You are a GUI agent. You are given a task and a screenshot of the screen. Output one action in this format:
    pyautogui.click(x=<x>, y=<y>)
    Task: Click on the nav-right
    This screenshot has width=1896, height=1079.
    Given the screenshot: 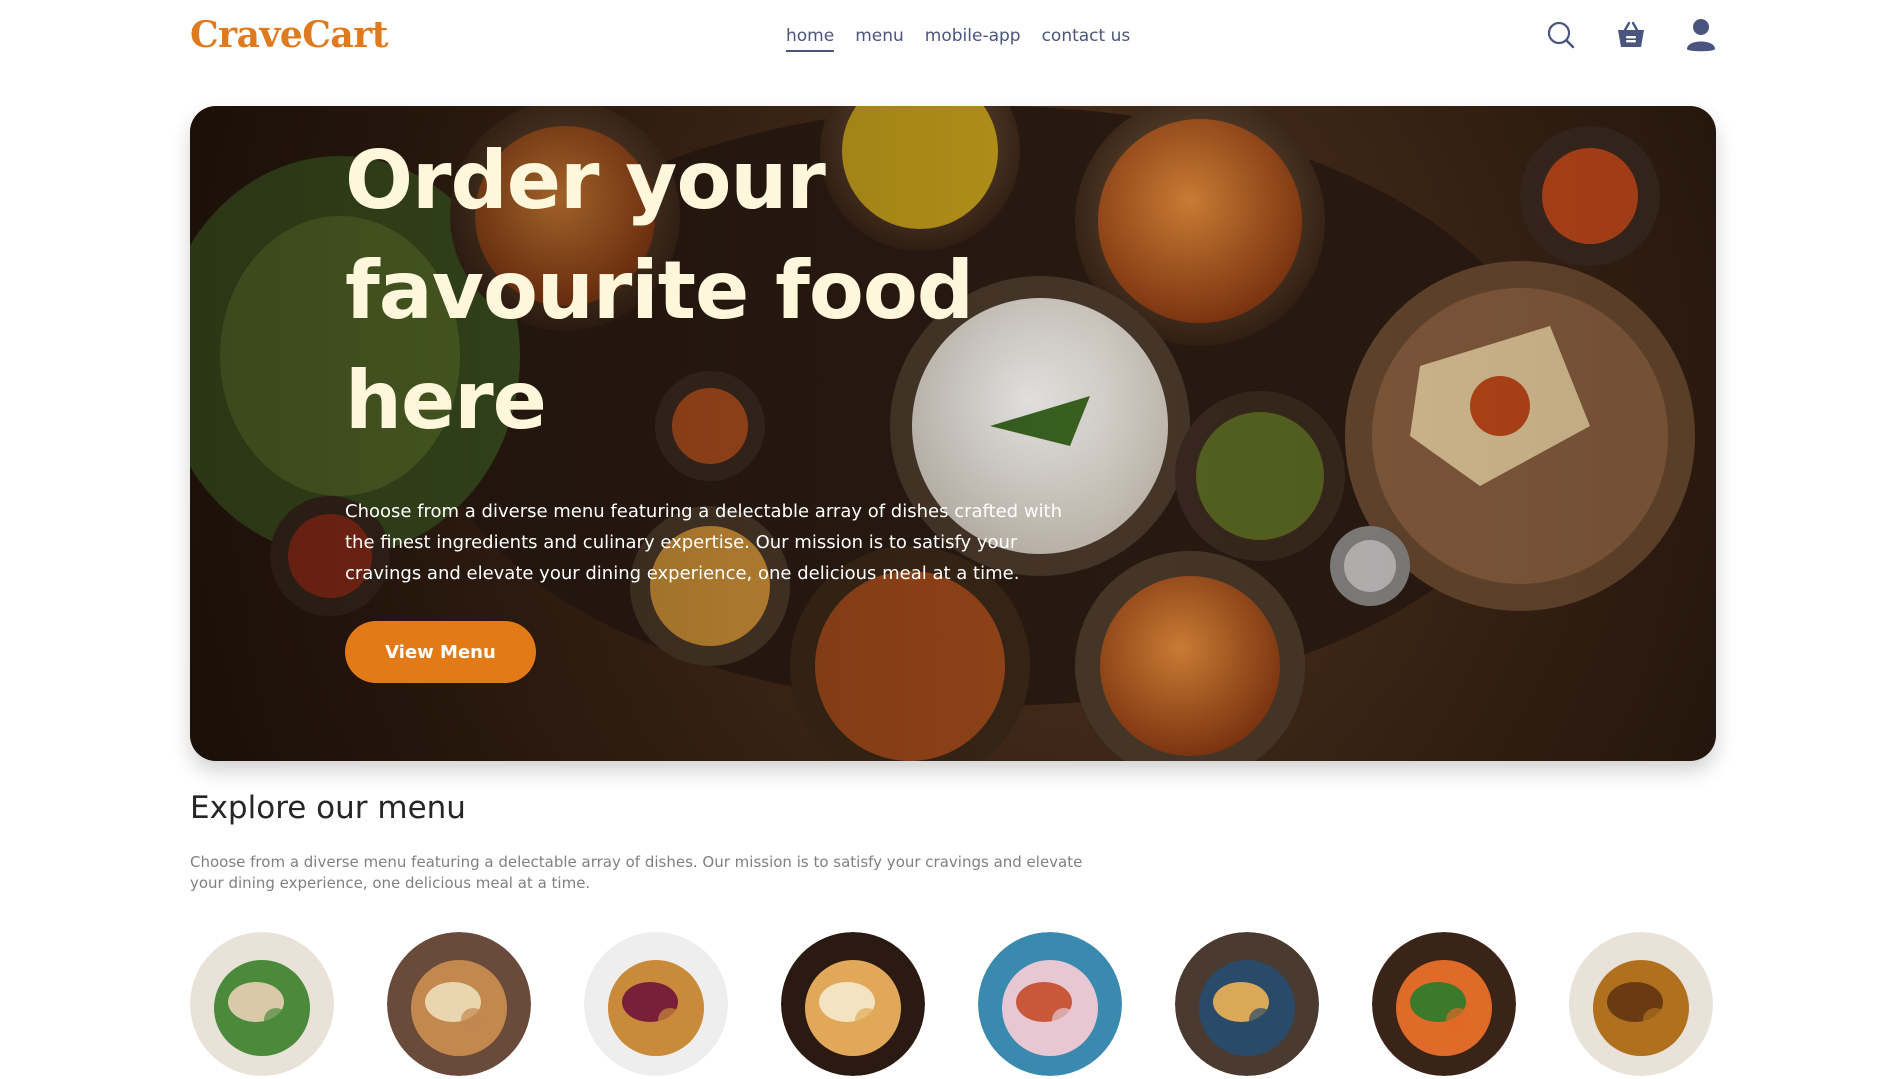 What is the action you would take?
    pyautogui.click(x=1631, y=35)
    